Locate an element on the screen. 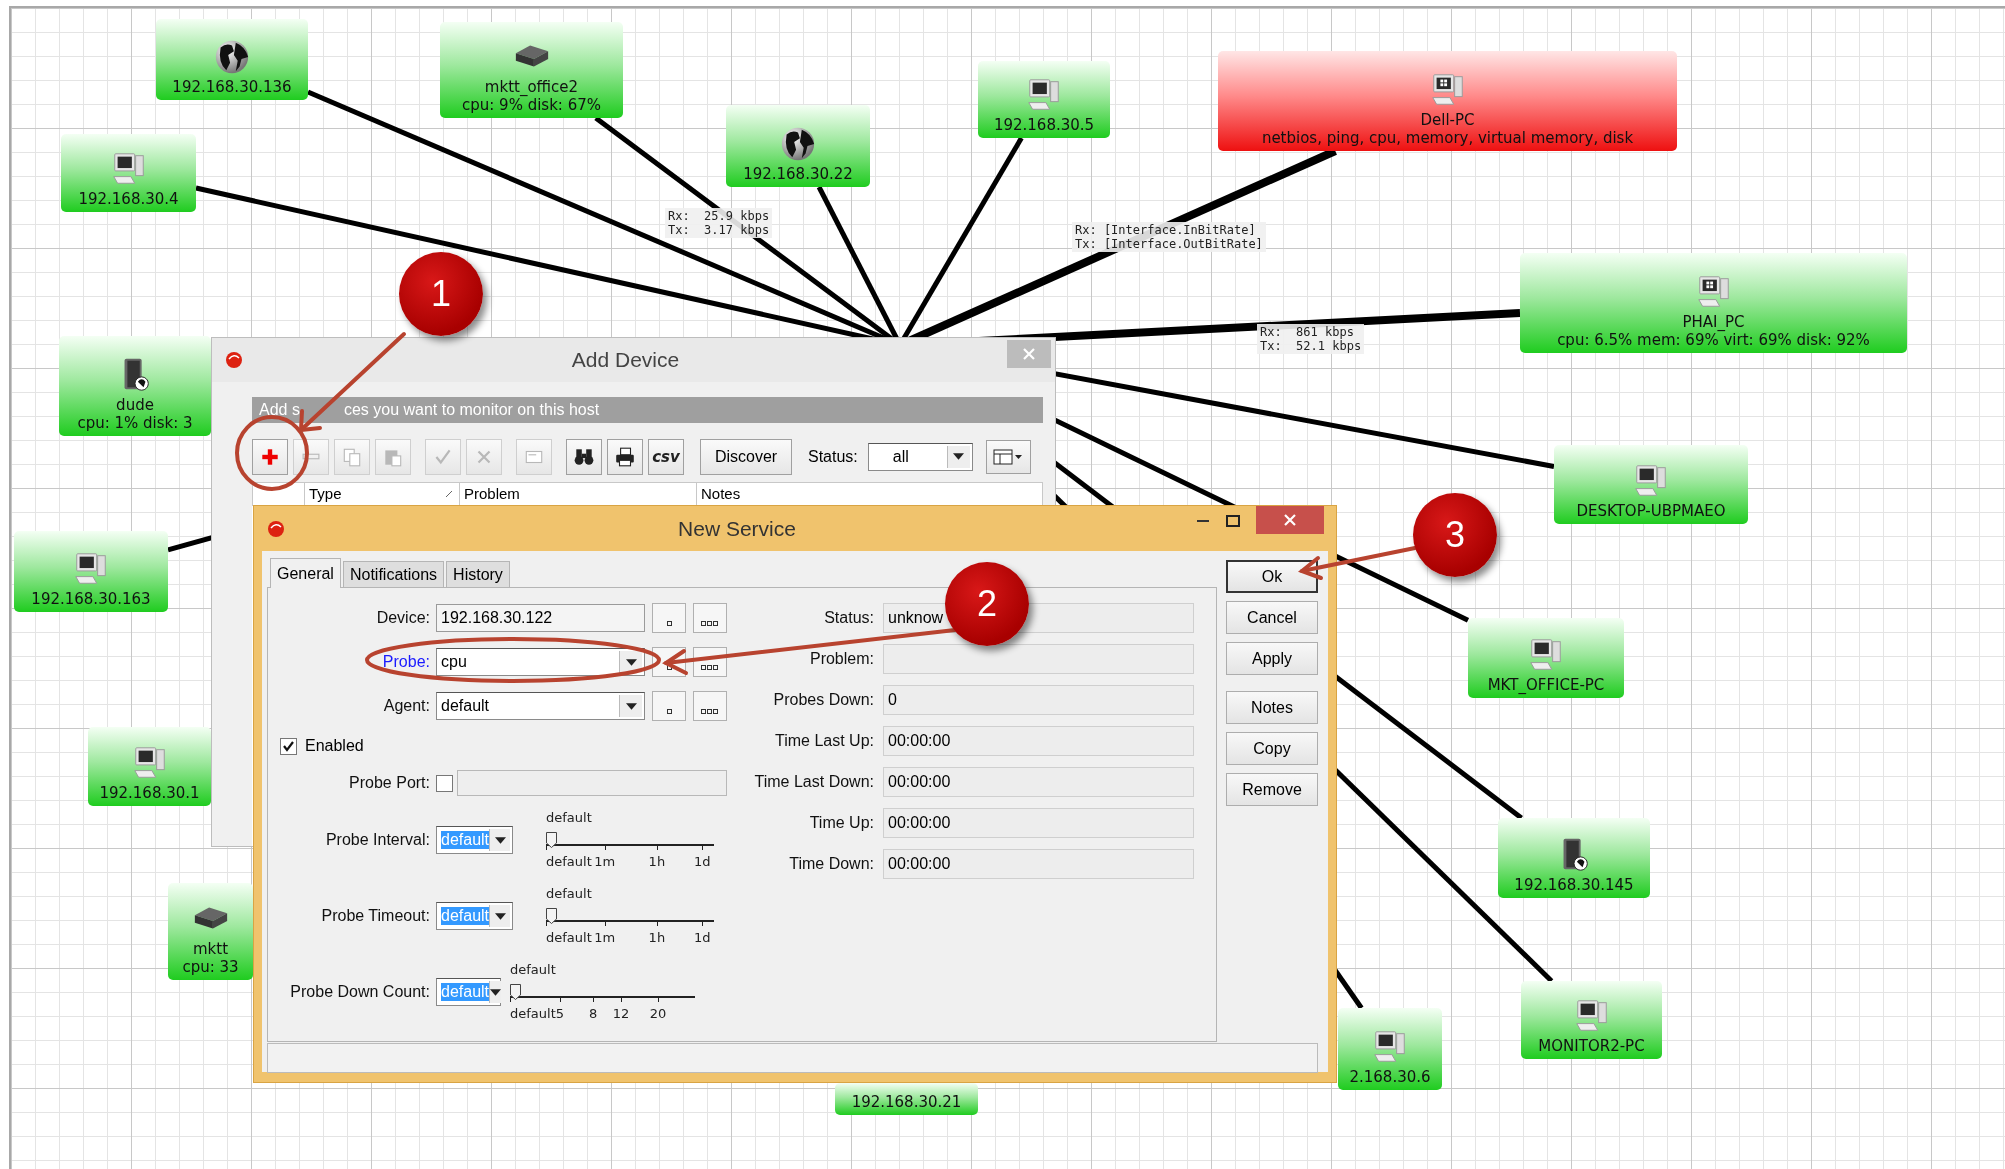  tick-label: 12 is located at coordinates (621, 1013).